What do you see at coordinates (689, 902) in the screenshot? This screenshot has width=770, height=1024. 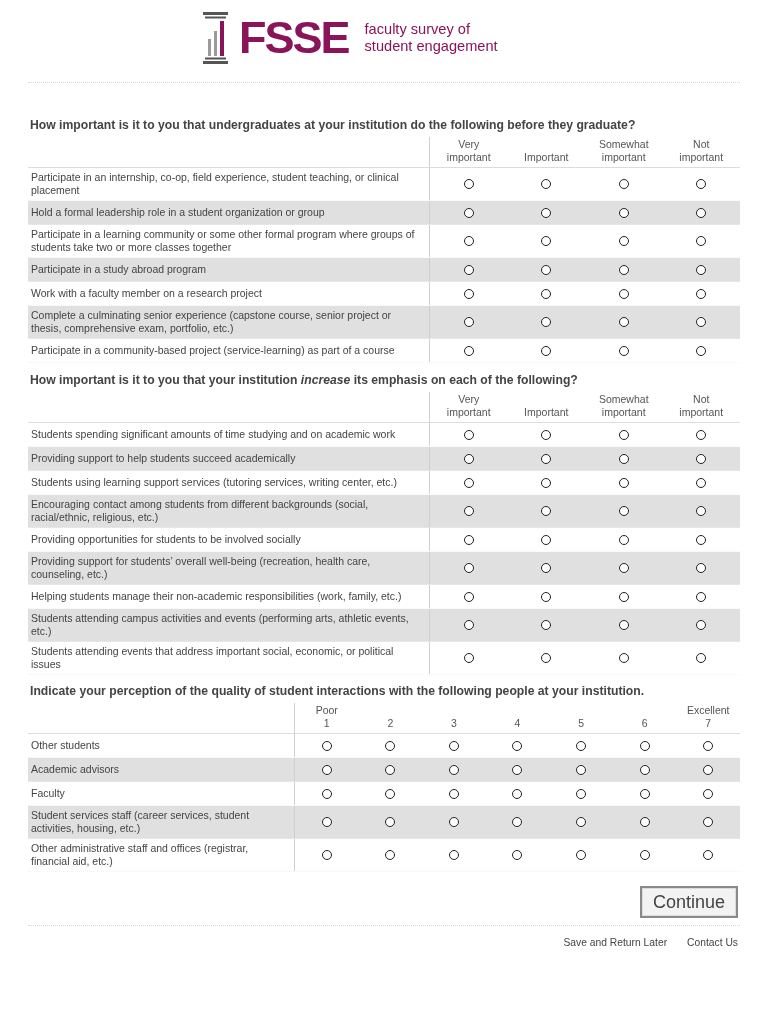 I see `continue-button: Continue` at bounding box center [689, 902].